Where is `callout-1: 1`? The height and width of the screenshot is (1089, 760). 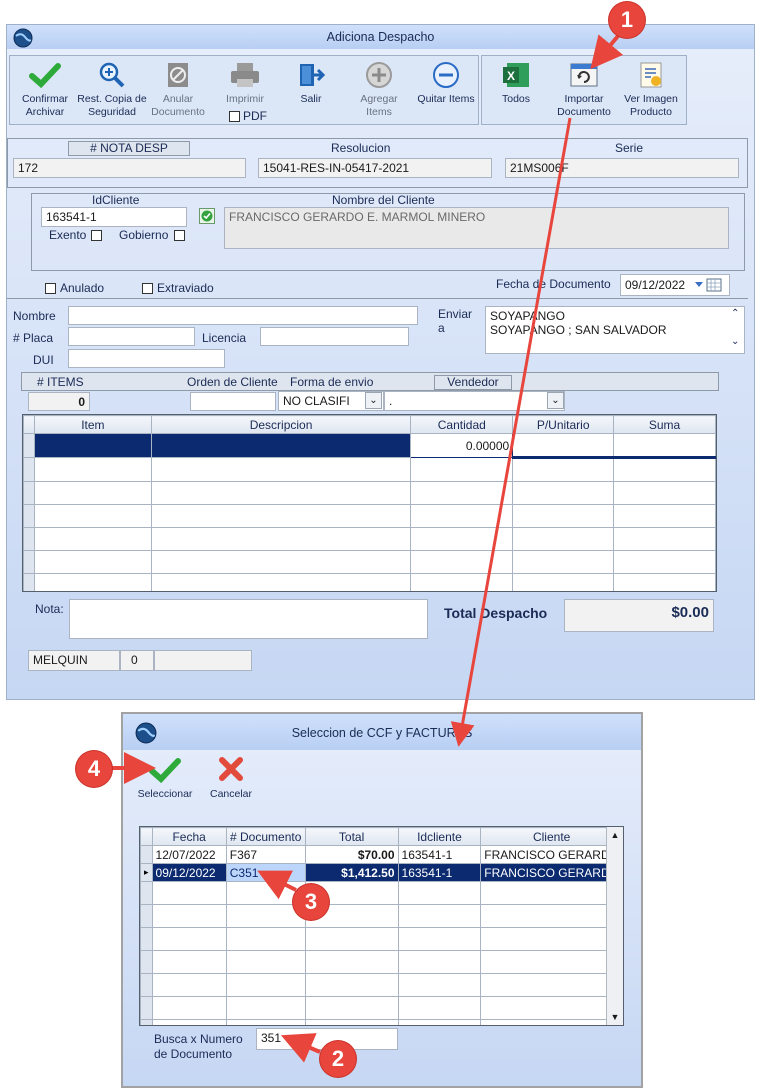 callout-1: 1 is located at coordinates (627, 20).